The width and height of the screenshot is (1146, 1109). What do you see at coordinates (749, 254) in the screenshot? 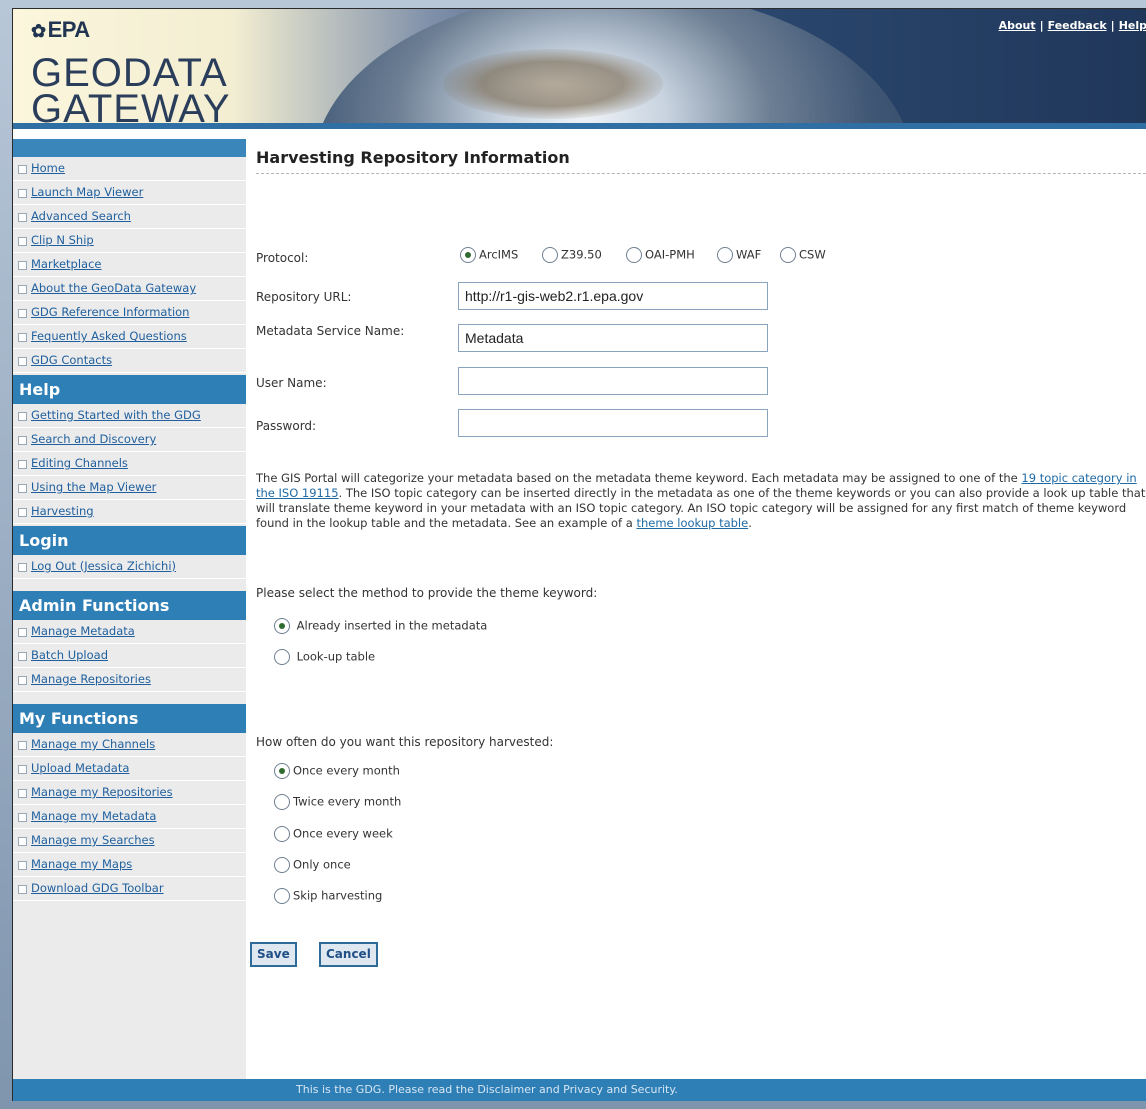
I see `option-label: WAF` at bounding box center [749, 254].